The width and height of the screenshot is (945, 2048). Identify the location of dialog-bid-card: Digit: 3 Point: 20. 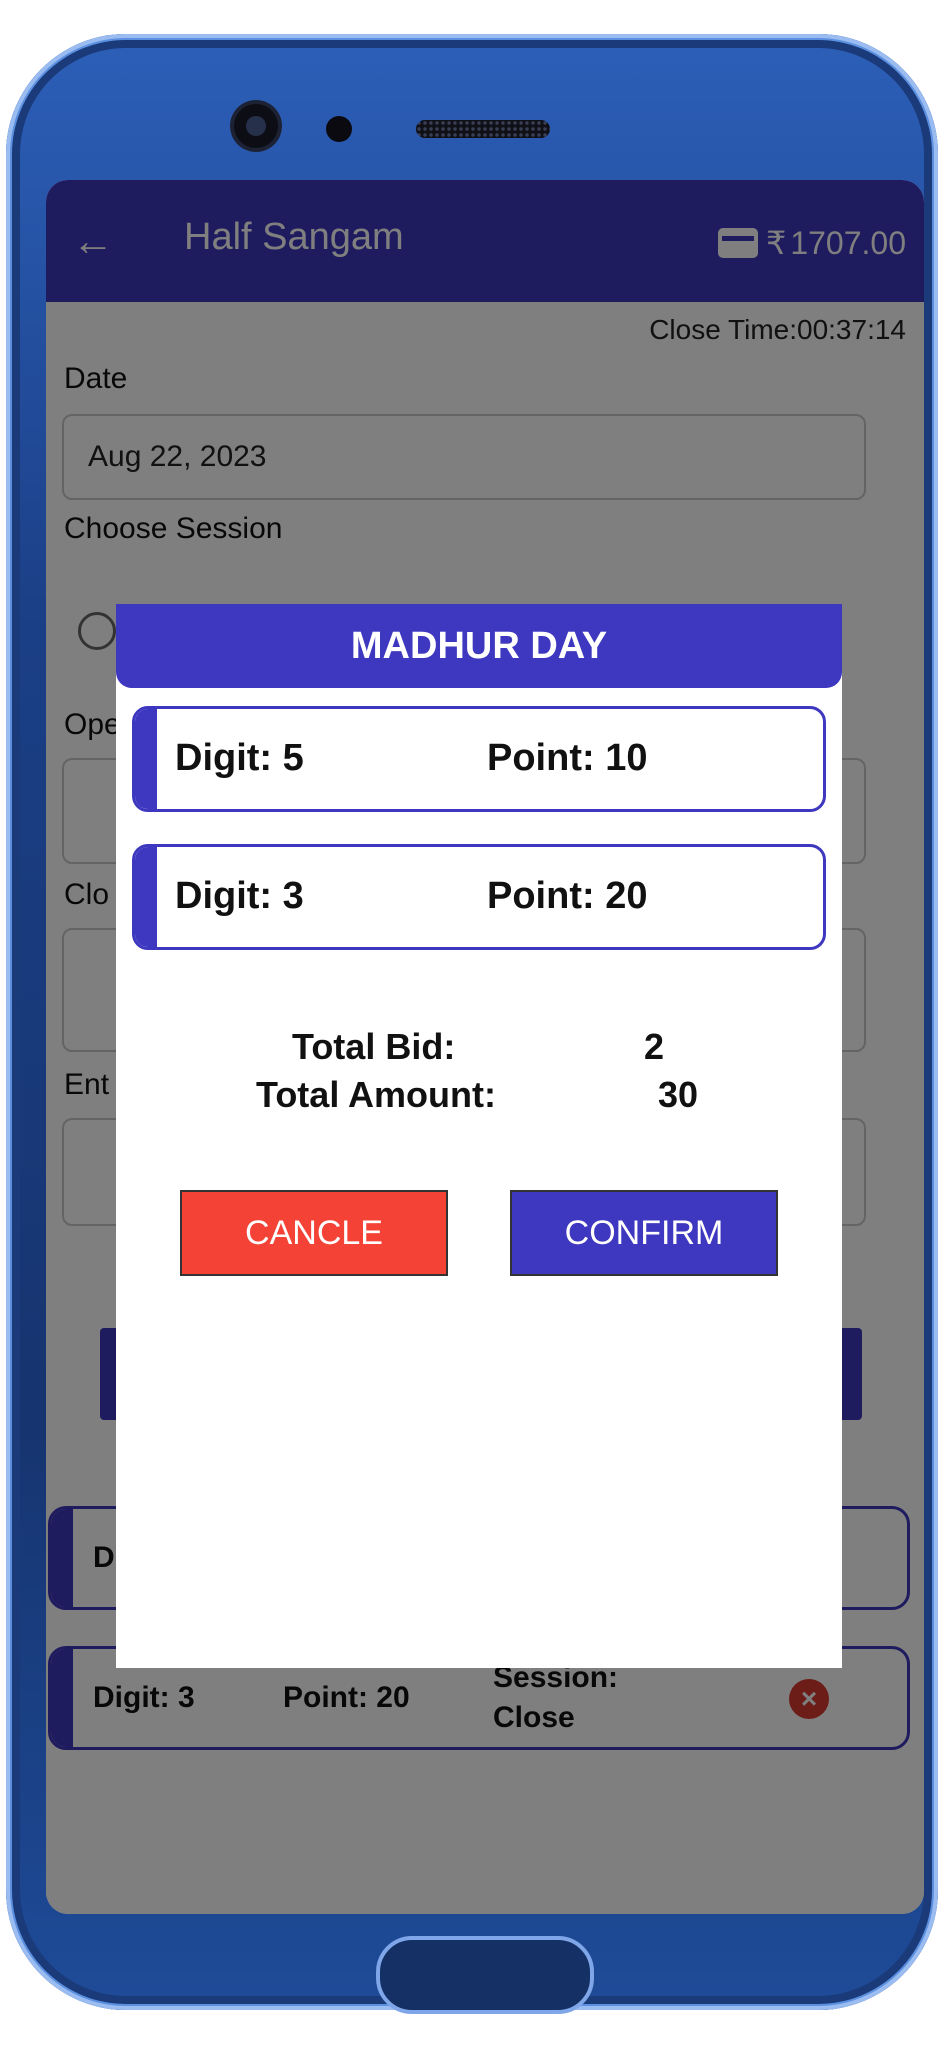
(479, 897).